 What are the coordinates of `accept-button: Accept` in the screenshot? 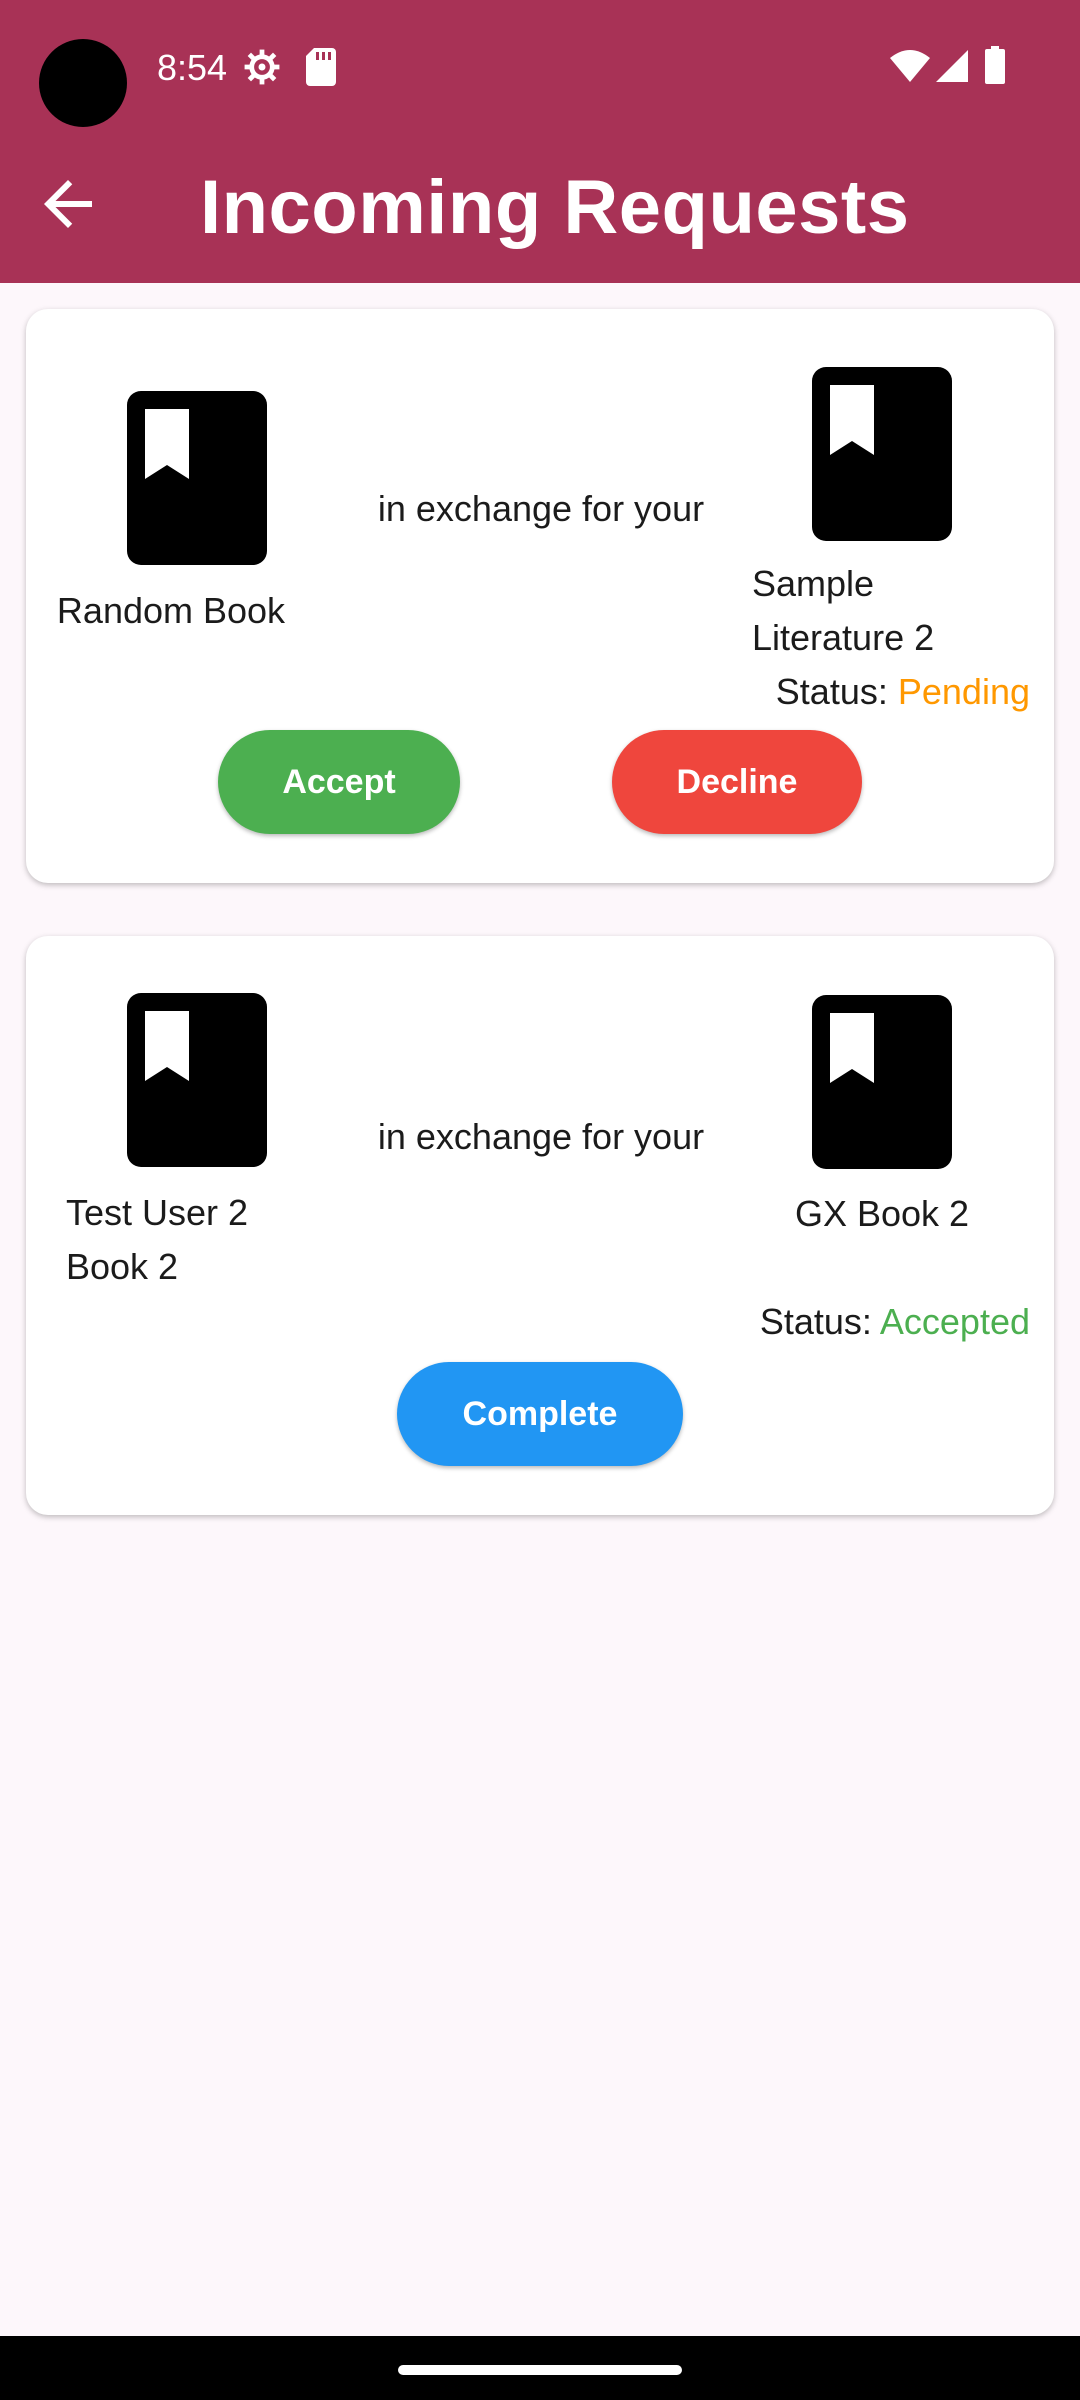 It's located at (339, 782).